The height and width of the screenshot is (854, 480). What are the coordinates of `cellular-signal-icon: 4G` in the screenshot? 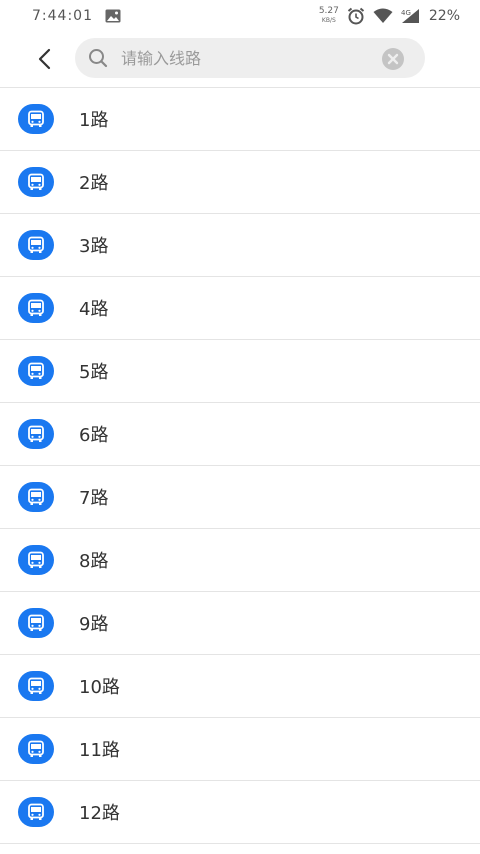 It's located at (411, 16).